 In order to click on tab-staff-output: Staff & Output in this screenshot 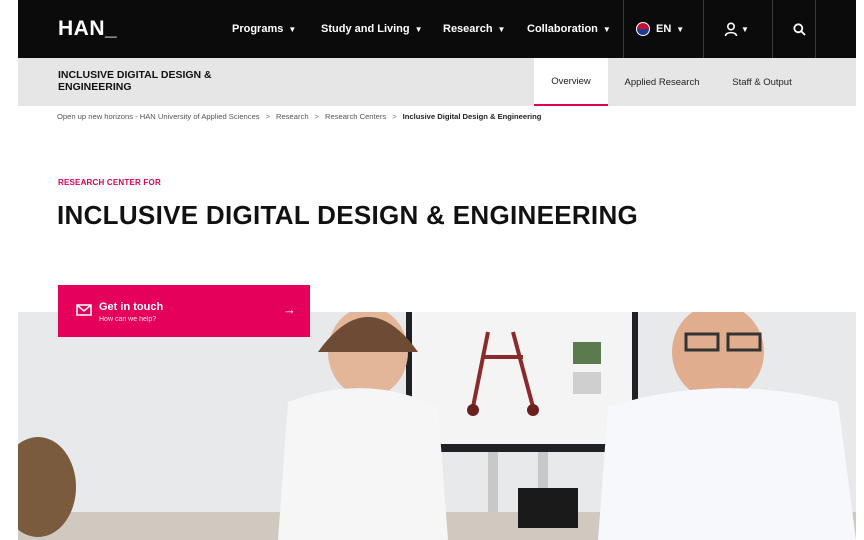, I will do `click(762, 82)`.